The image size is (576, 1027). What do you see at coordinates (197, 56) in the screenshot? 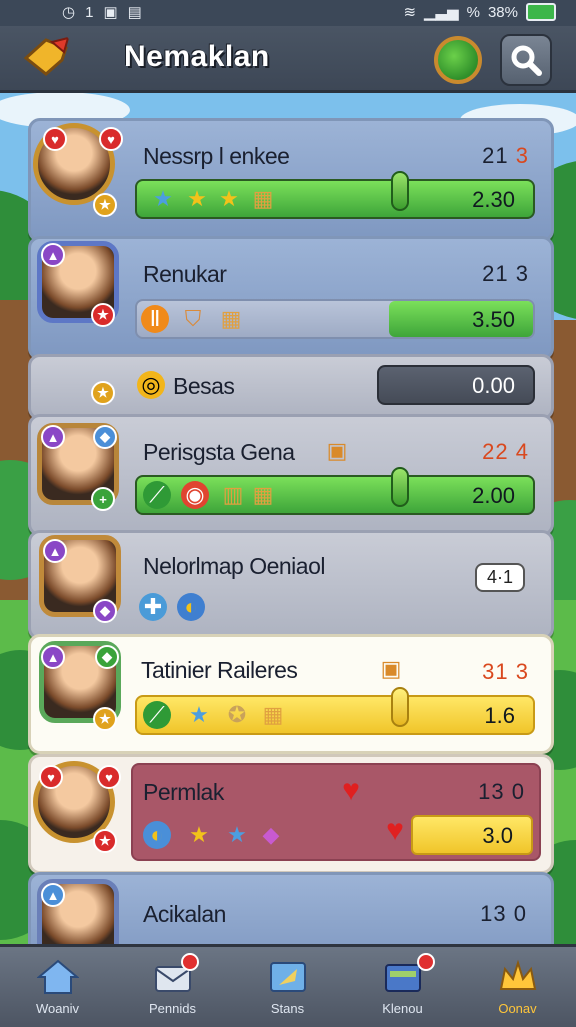
I see `page-title: Nemaklan` at bounding box center [197, 56].